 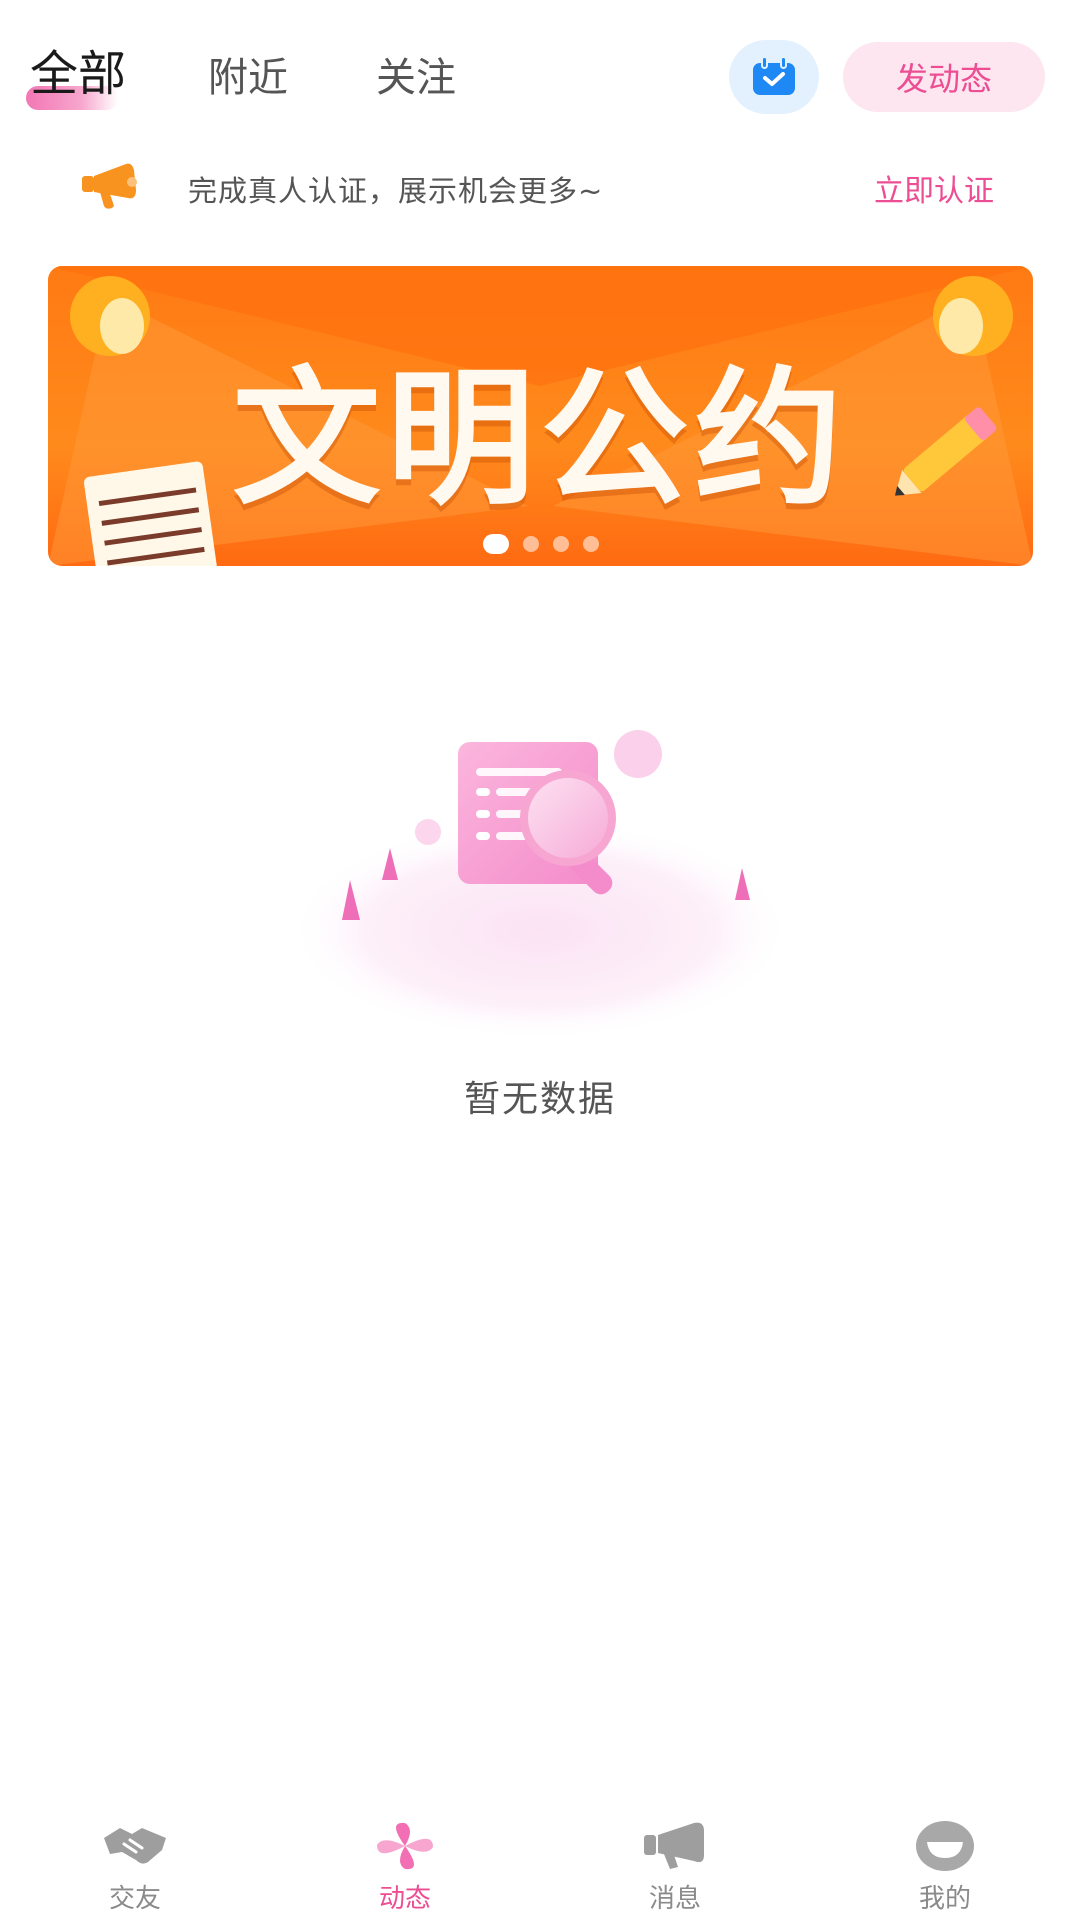 What do you see at coordinates (945, 1846) in the screenshot?
I see `smile-face-icon` at bounding box center [945, 1846].